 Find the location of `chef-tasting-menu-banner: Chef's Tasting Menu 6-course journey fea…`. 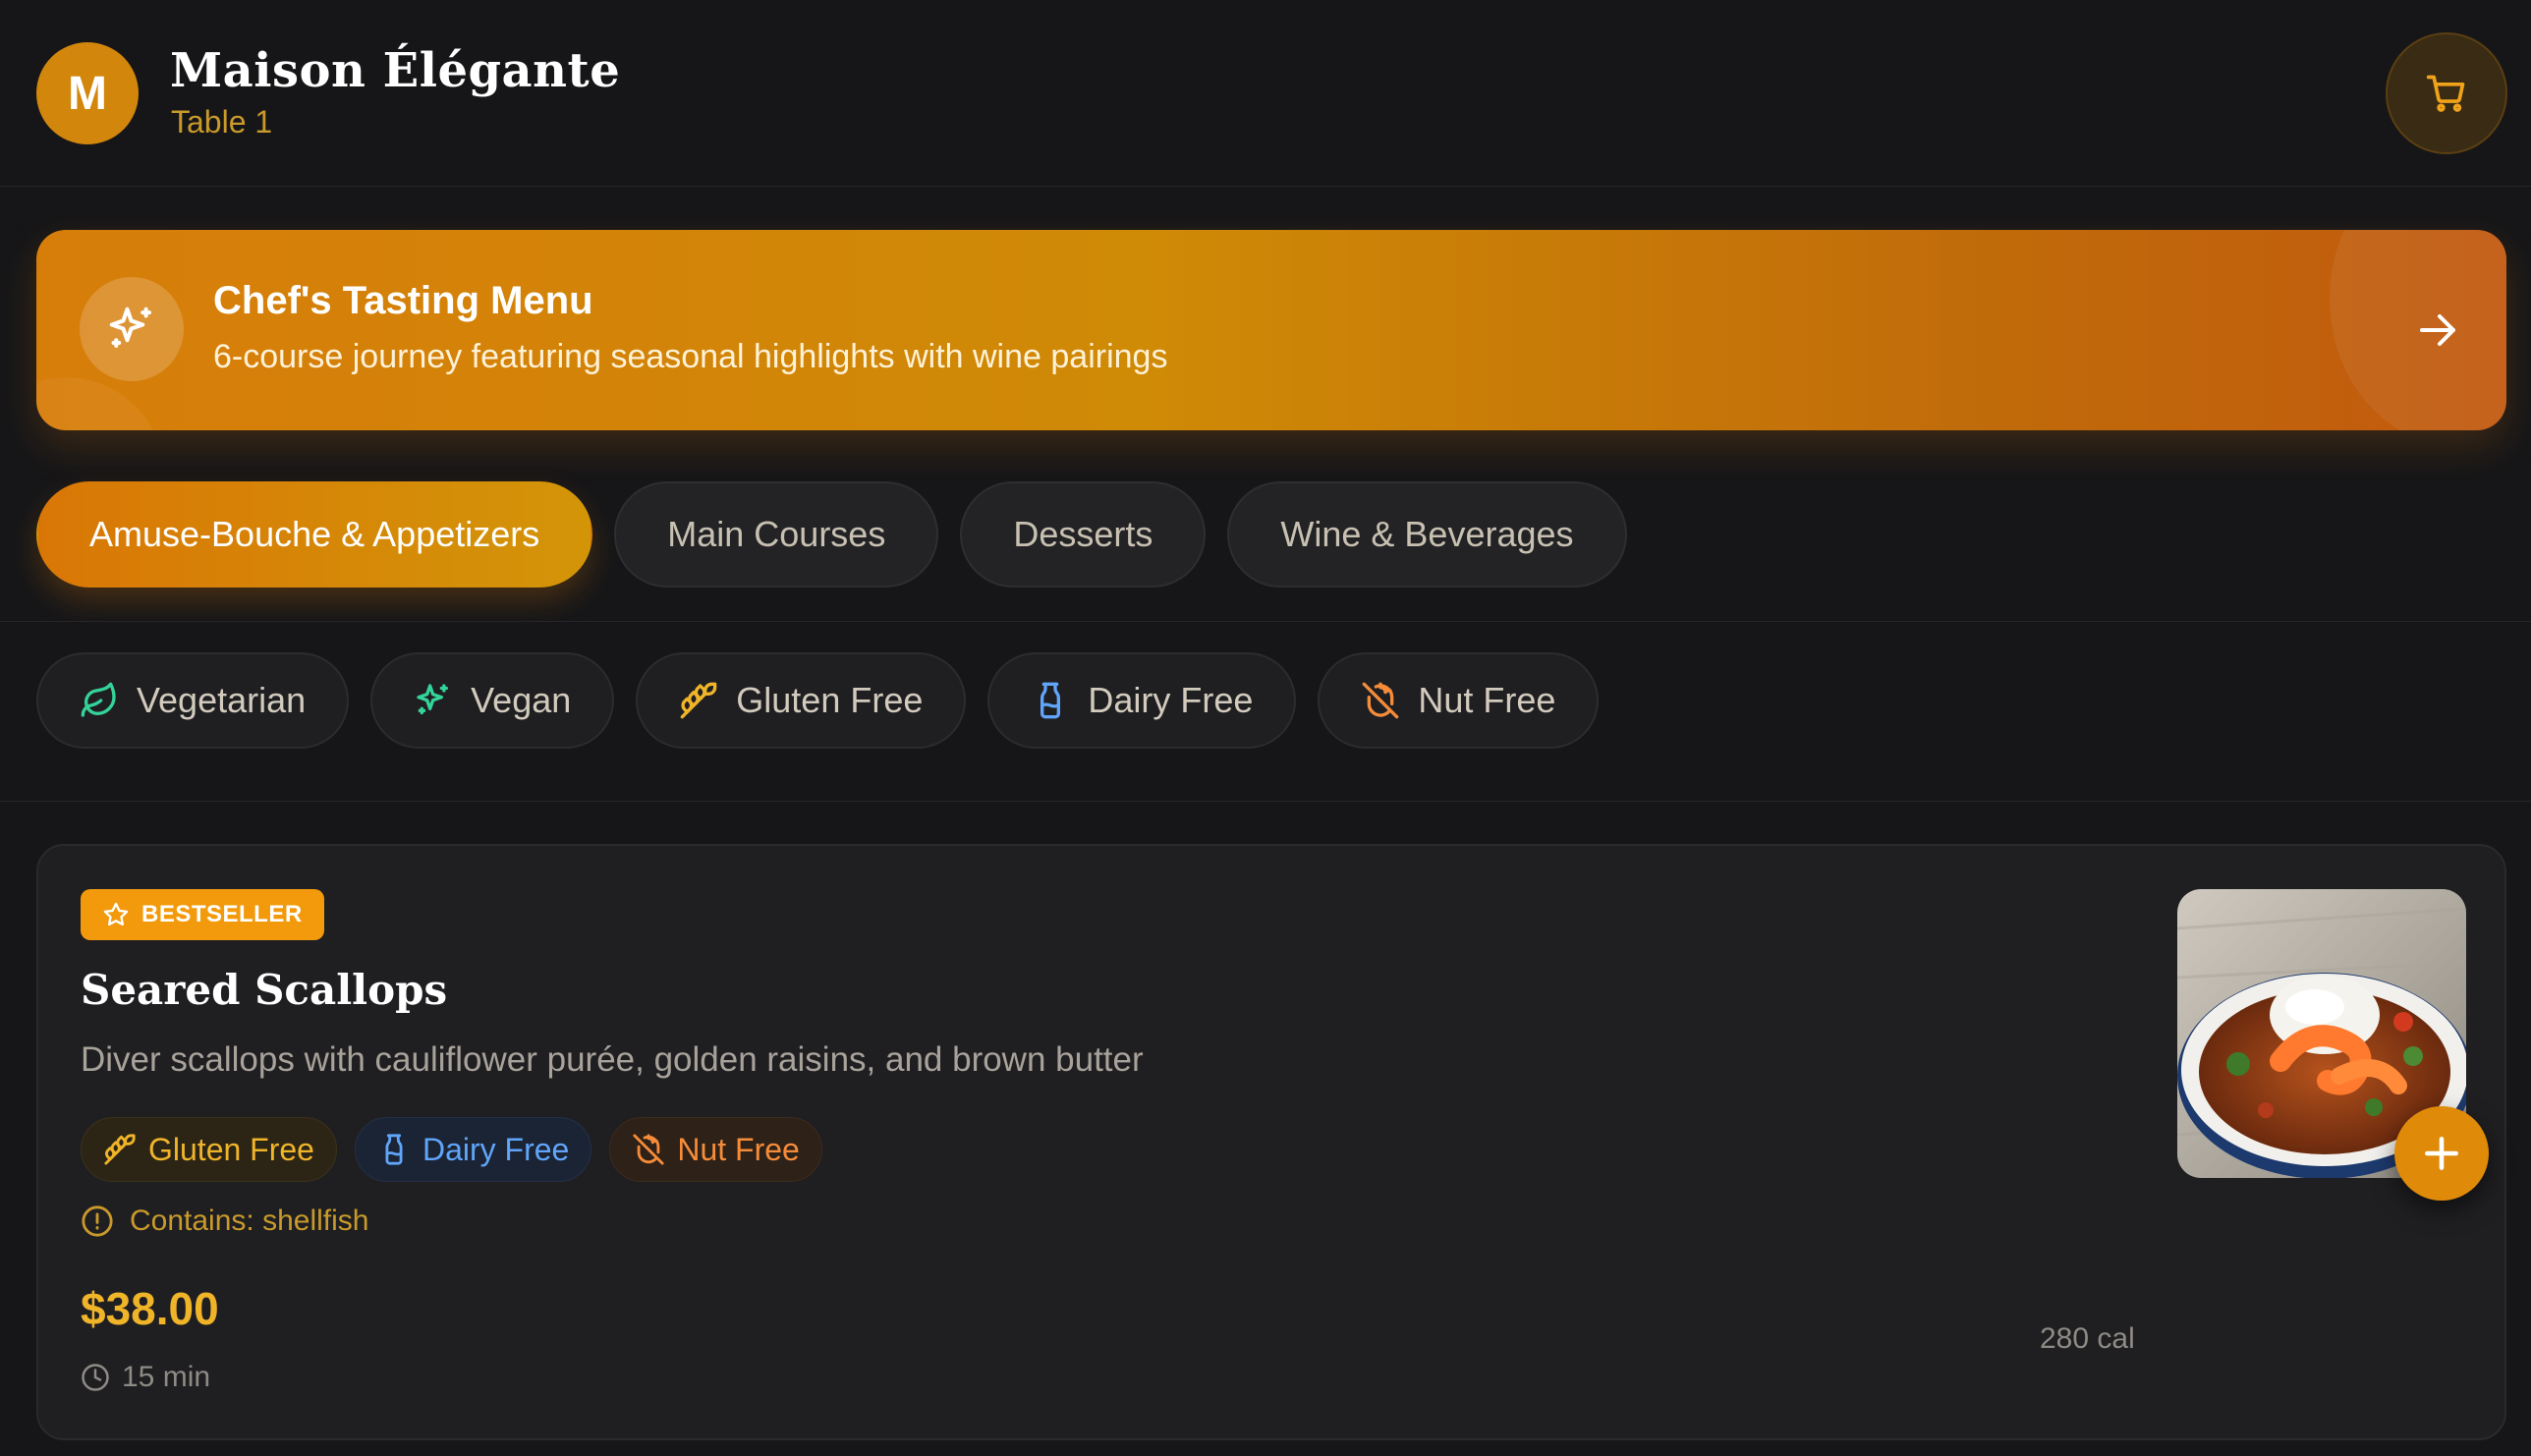

chef-tasting-menu-banner: Chef's Tasting Menu 6-course journey fea… is located at coordinates (1271, 330).